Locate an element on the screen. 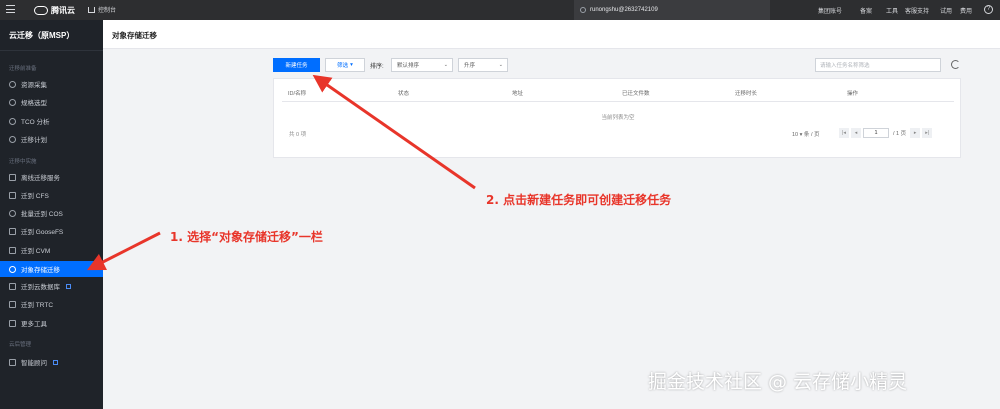 Image resolution: width=1000 pixels, height=409 pixels. step1-annotation: 1. 选择“对象存储迁移”一栏 is located at coordinates (246, 237).